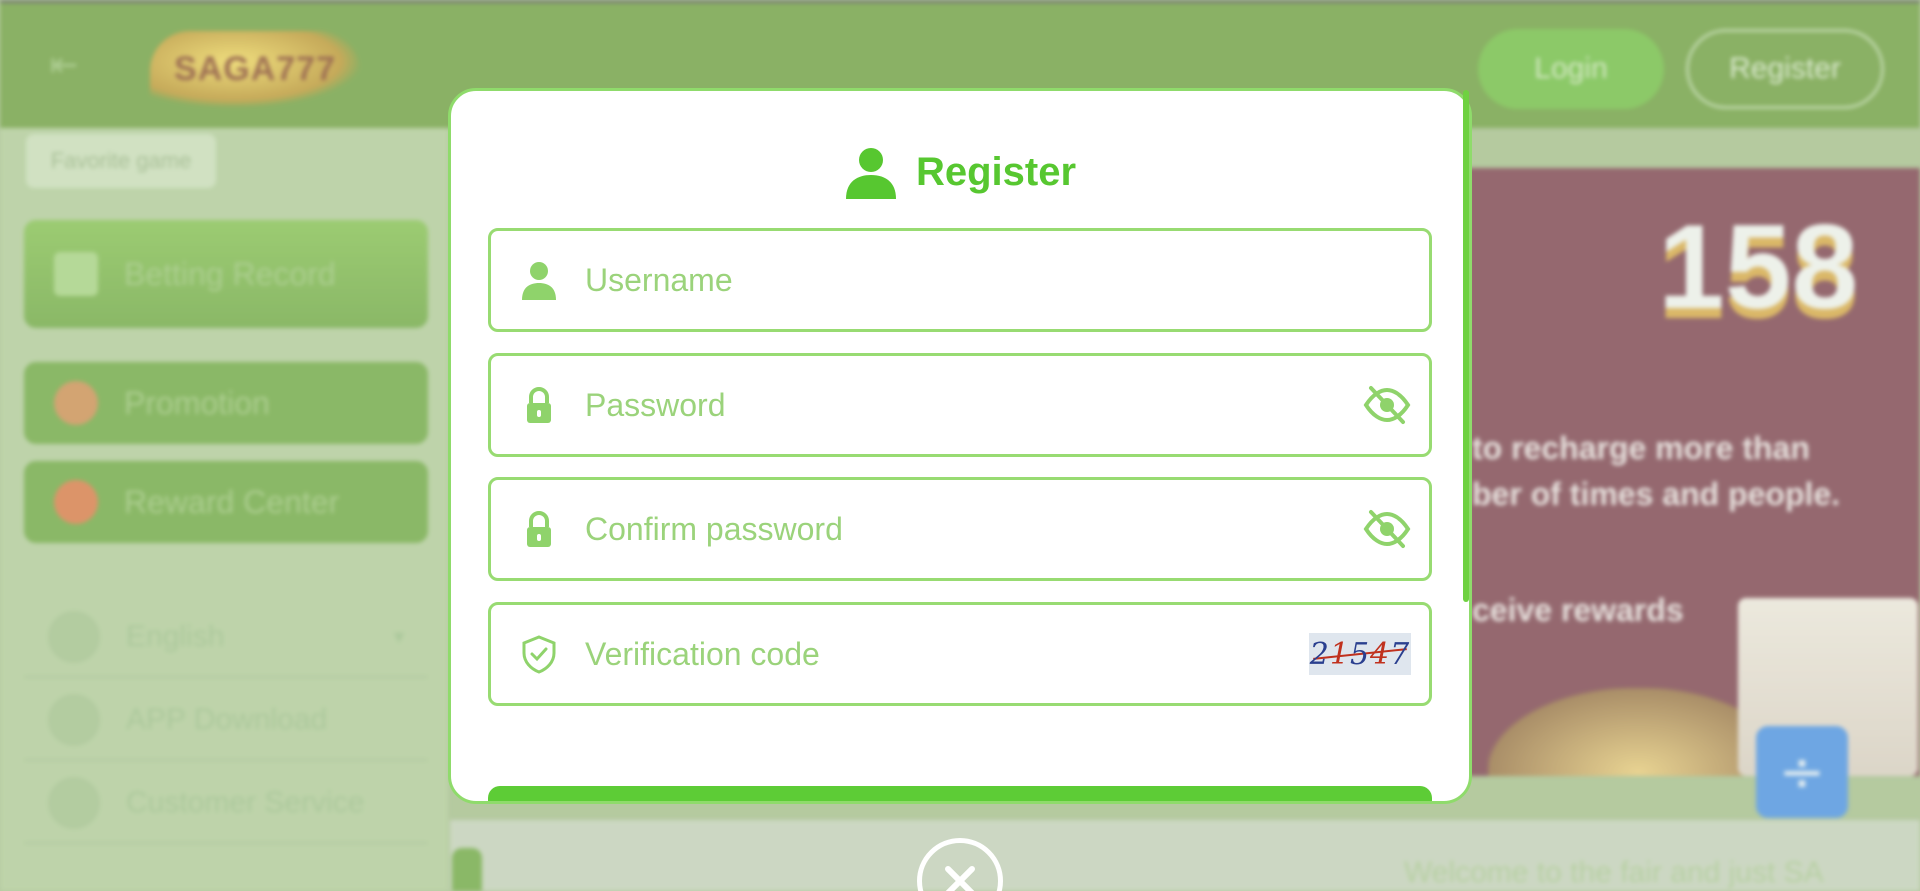  I want to click on captcha-digit: 2, so click(1319, 654).